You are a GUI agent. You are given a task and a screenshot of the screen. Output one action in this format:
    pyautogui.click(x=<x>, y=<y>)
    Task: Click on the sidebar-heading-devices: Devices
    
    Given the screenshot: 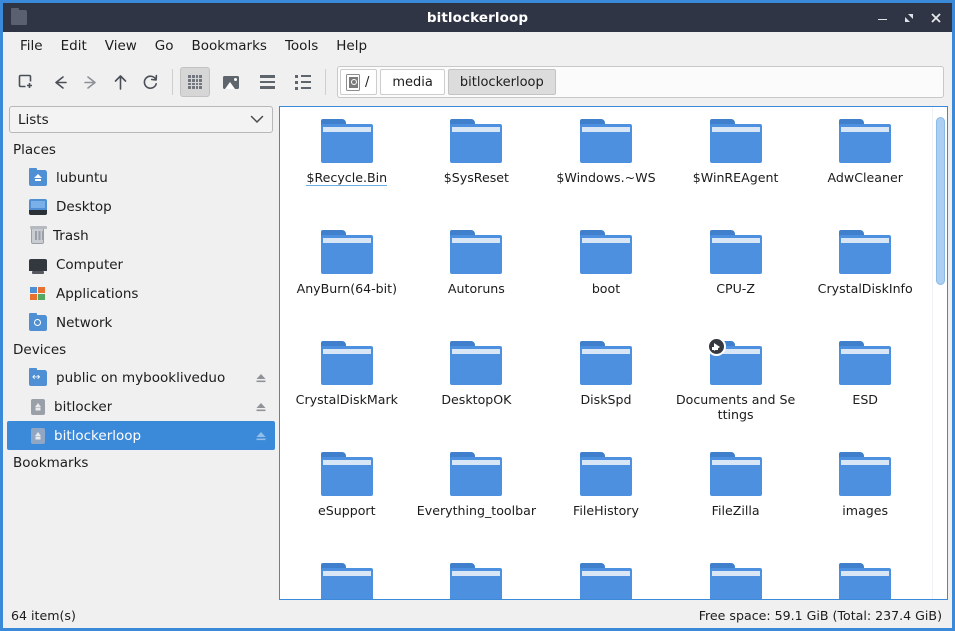 What is the action you would take?
    pyautogui.click(x=40, y=350)
    